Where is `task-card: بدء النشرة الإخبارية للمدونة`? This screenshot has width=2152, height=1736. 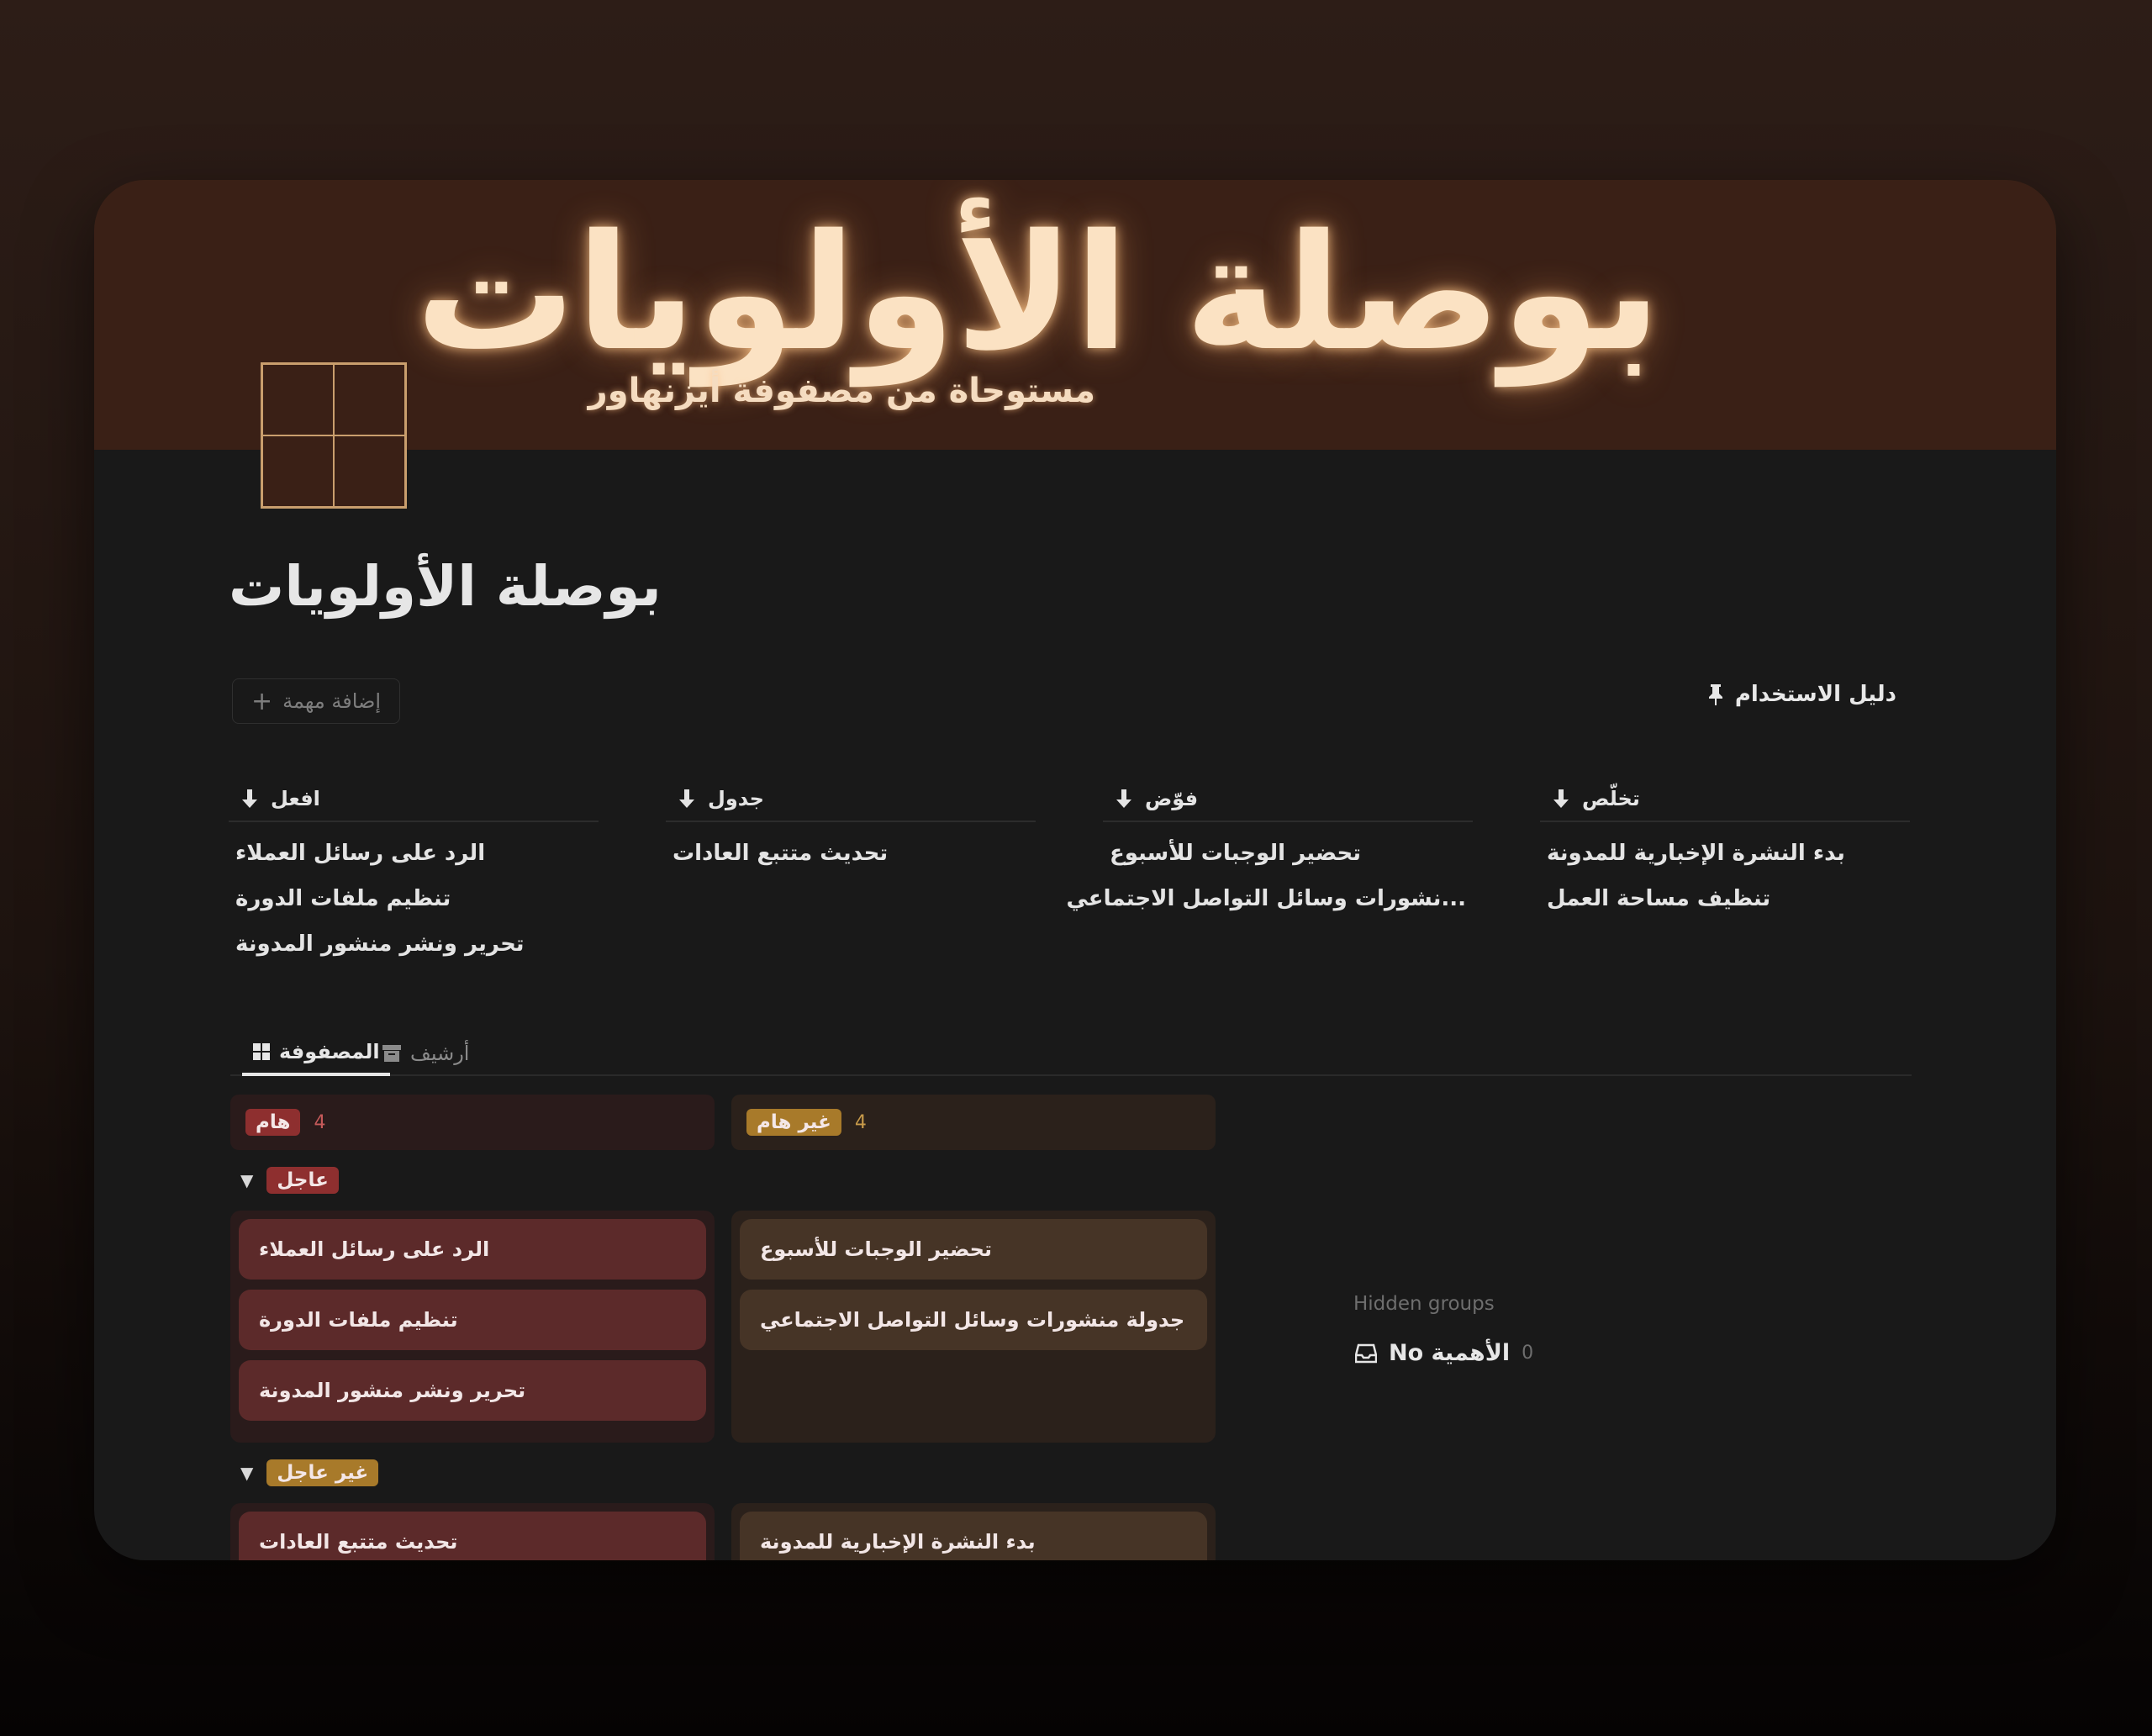 task-card: بدء النشرة الإخبارية للمدونة is located at coordinates (973, 1536).